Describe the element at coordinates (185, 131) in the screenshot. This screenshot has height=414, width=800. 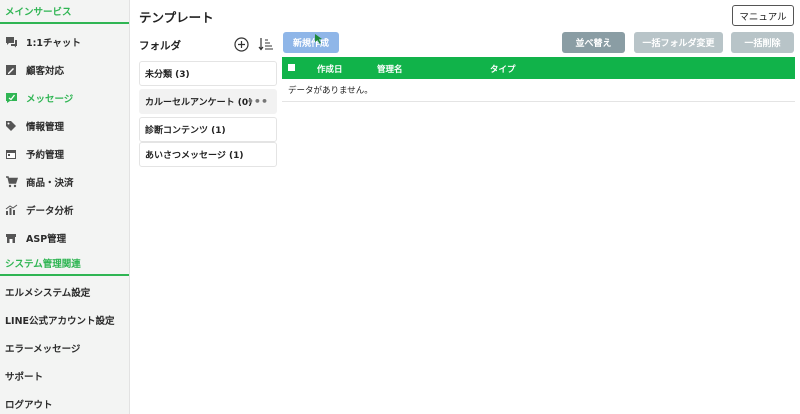
I see `folder-item-label: 診断コンテンツ (1)` at that location.